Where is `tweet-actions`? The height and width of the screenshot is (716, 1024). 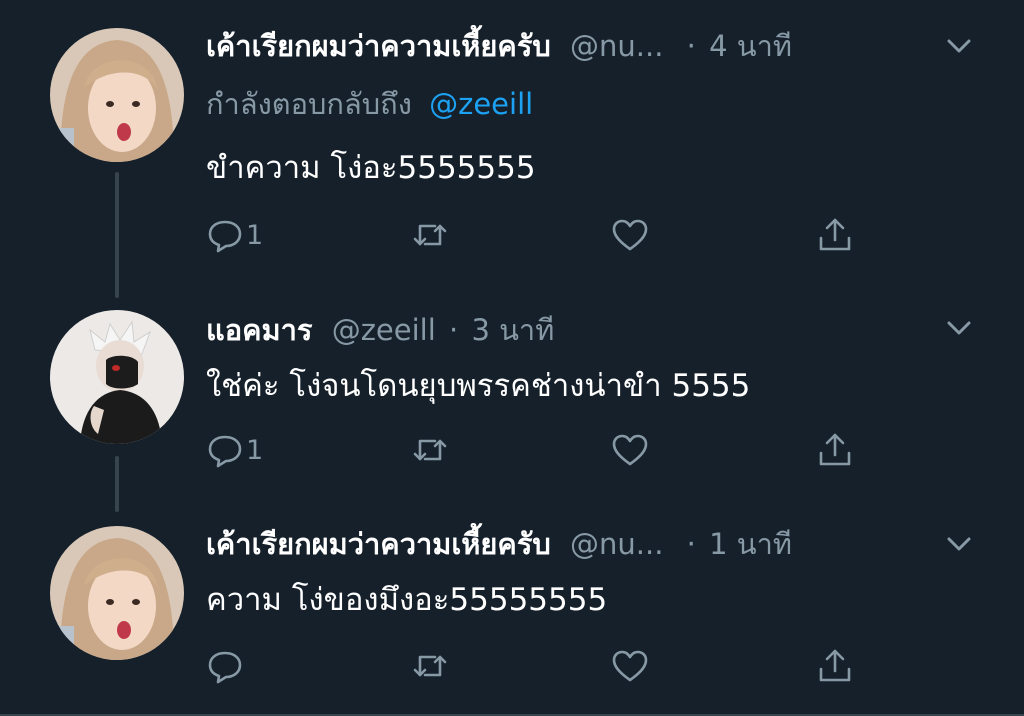
tweet-actions is located at coordinates (556, 666).